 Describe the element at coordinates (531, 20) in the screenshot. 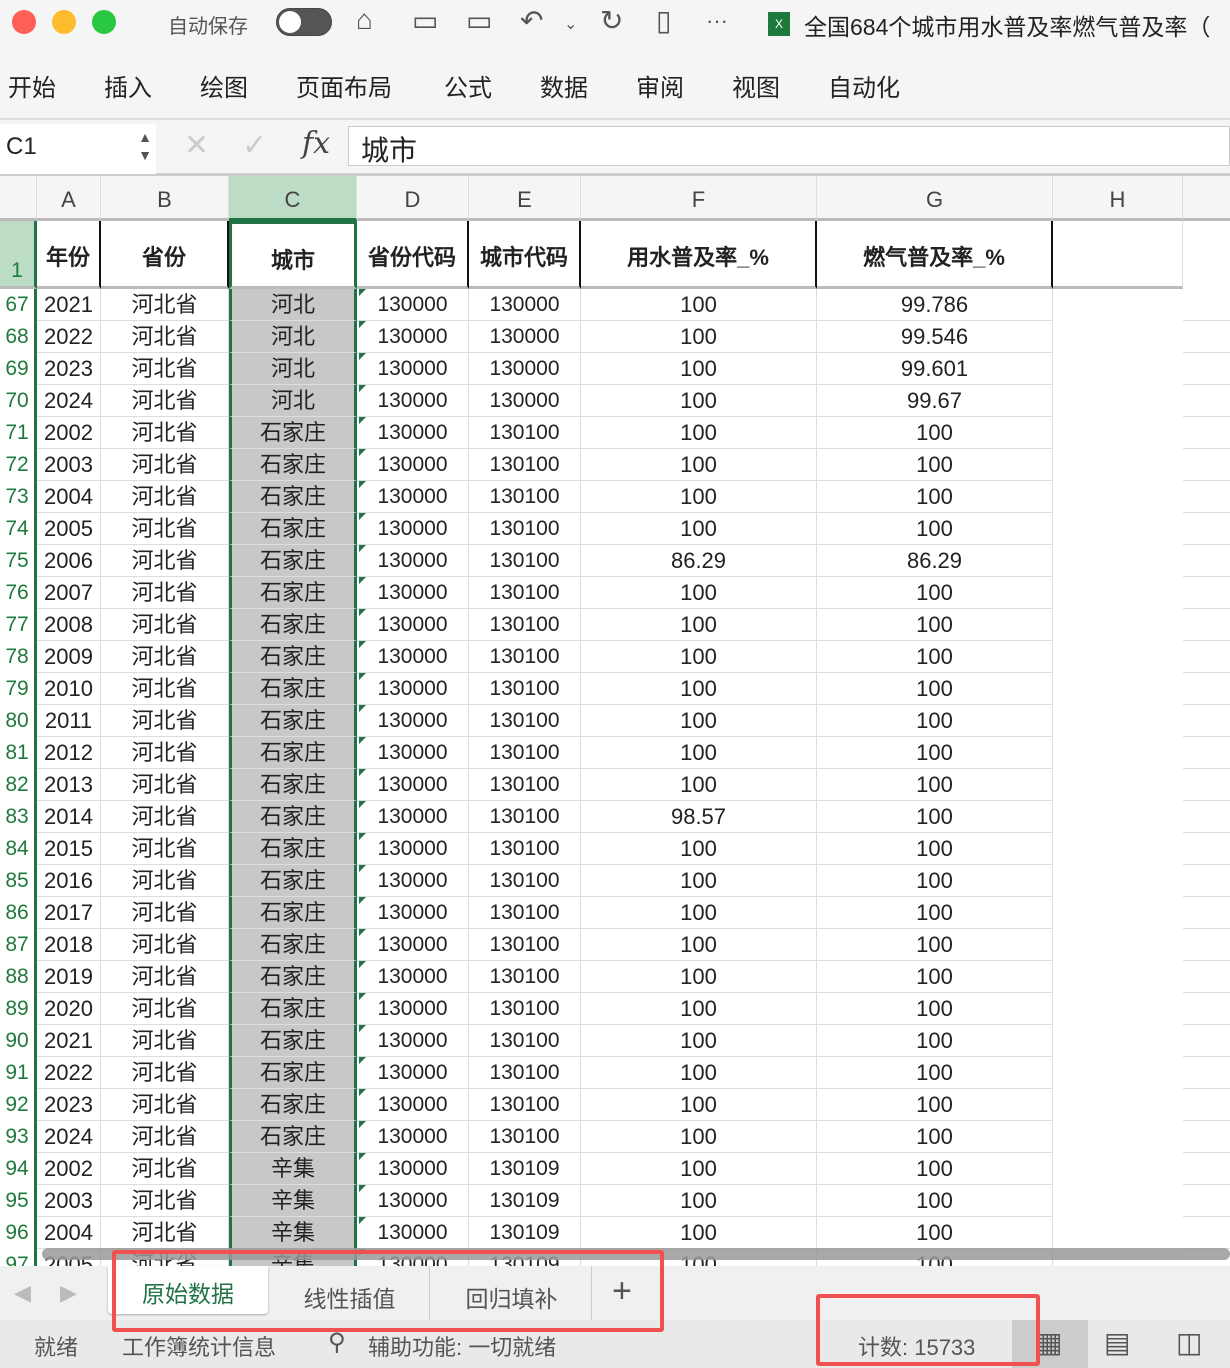

I see `undo-icon: ↶` at that location.